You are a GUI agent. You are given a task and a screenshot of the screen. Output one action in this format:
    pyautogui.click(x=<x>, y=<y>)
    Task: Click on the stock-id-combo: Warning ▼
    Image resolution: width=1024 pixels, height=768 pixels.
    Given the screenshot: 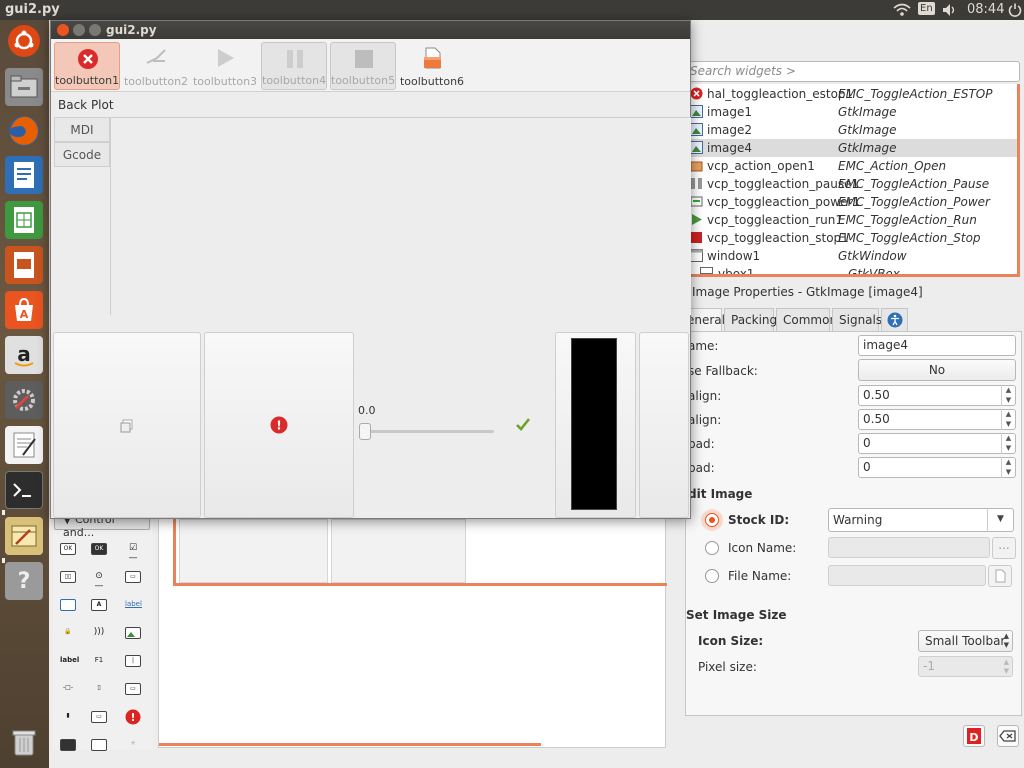 What is the action you would take?
    pyautogui.click(x=921, y=520)
    